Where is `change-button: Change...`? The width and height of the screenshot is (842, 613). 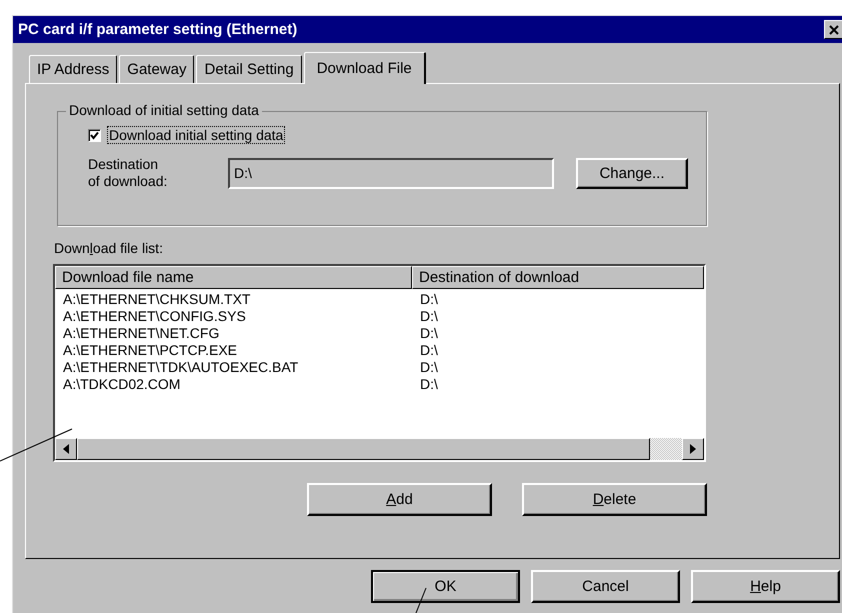 change-button: Change... is located at coordinates (632, 173).